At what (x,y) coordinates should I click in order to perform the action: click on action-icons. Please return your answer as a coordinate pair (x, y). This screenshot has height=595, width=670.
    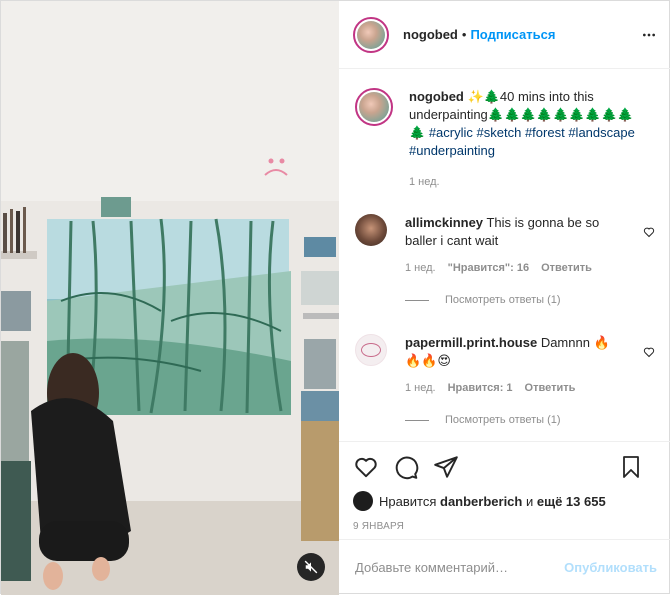
    Looking at the image, I should click on (505, 467).